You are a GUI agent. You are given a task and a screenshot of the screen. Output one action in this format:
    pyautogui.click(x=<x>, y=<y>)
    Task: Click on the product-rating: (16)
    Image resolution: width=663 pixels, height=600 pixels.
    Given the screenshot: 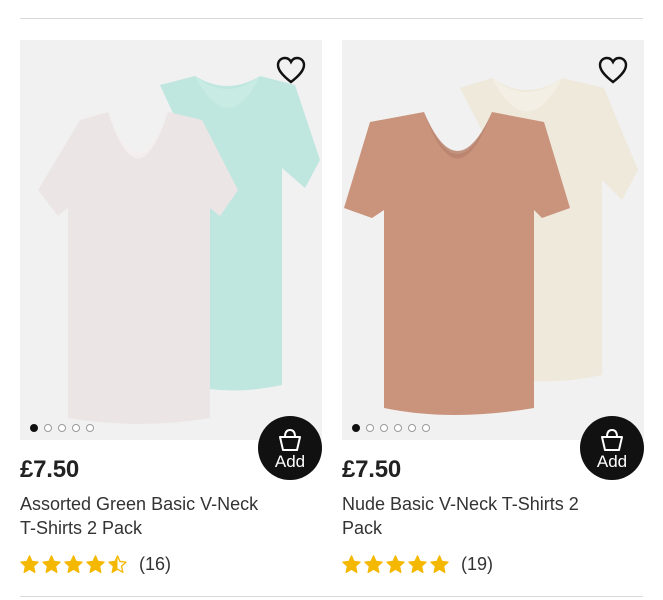 What is the action you would take?
    pyautogui.click(x=171, y=564)
    